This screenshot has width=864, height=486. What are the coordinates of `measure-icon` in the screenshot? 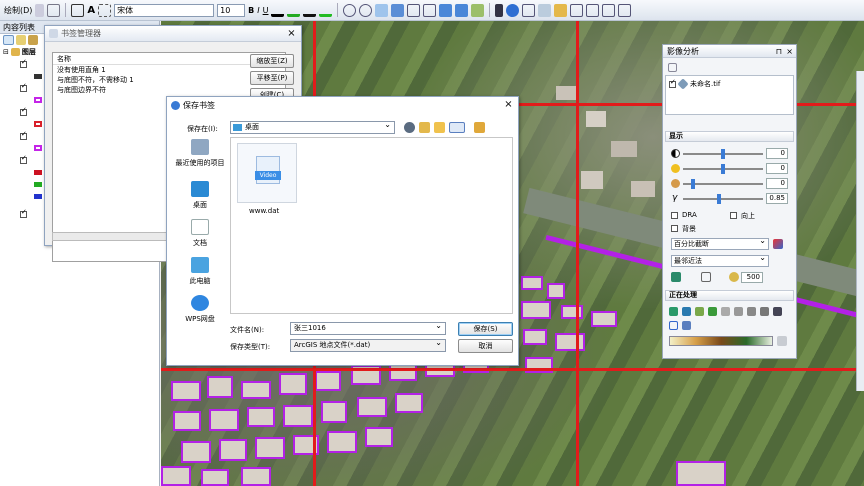 It's located at (545, 10).